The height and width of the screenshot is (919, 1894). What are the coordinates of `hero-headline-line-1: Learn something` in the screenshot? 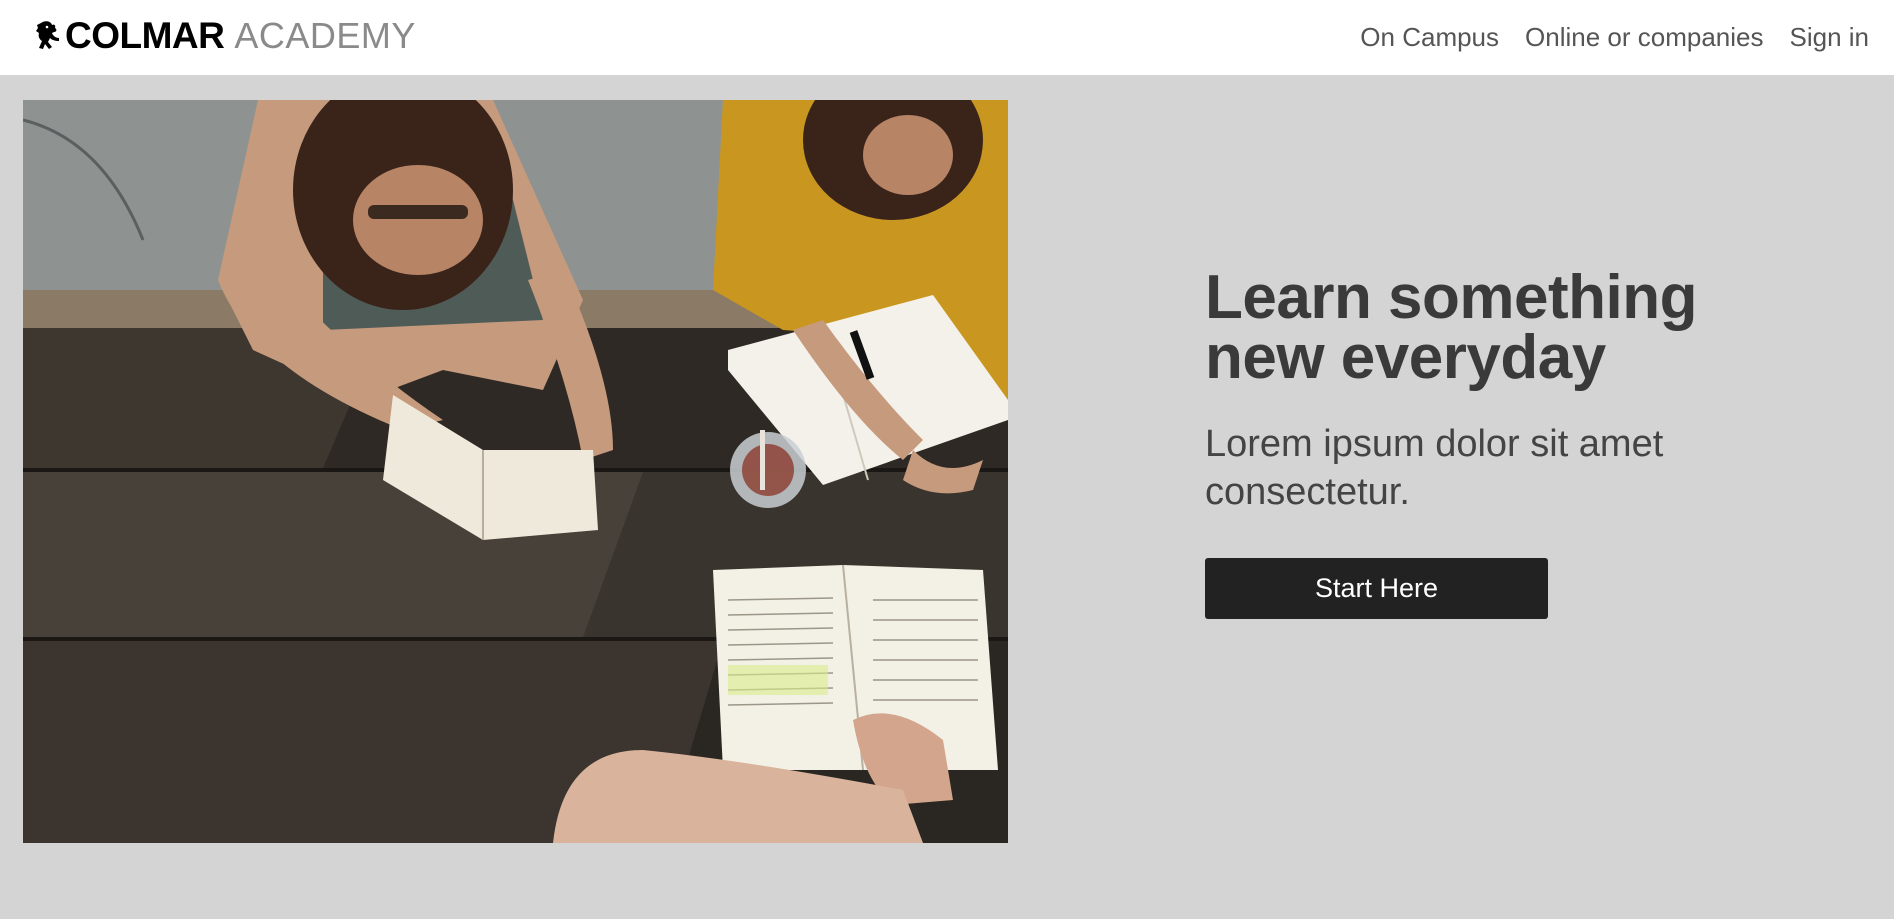 It's located at (1451, 297).